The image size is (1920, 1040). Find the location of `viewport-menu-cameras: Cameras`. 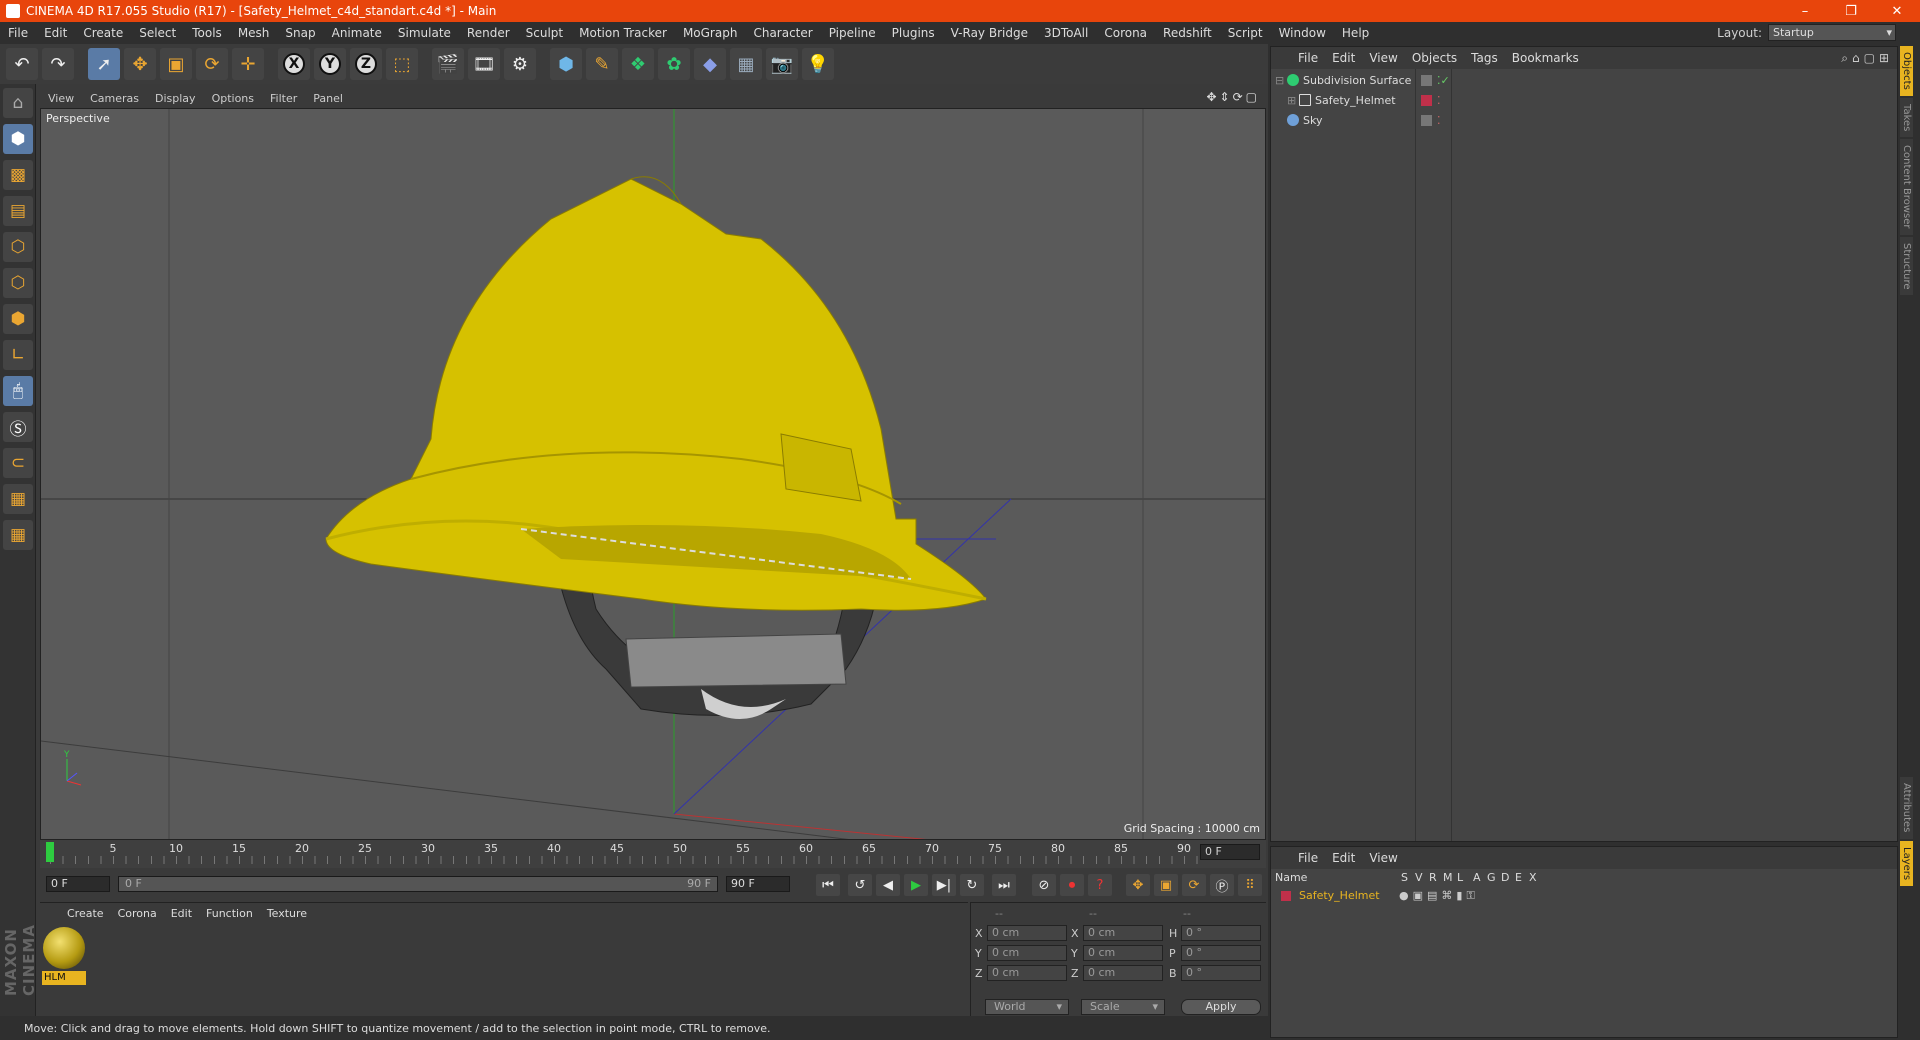

viewport-menu-cameras: Cameras is located at coordinates (114, 98).